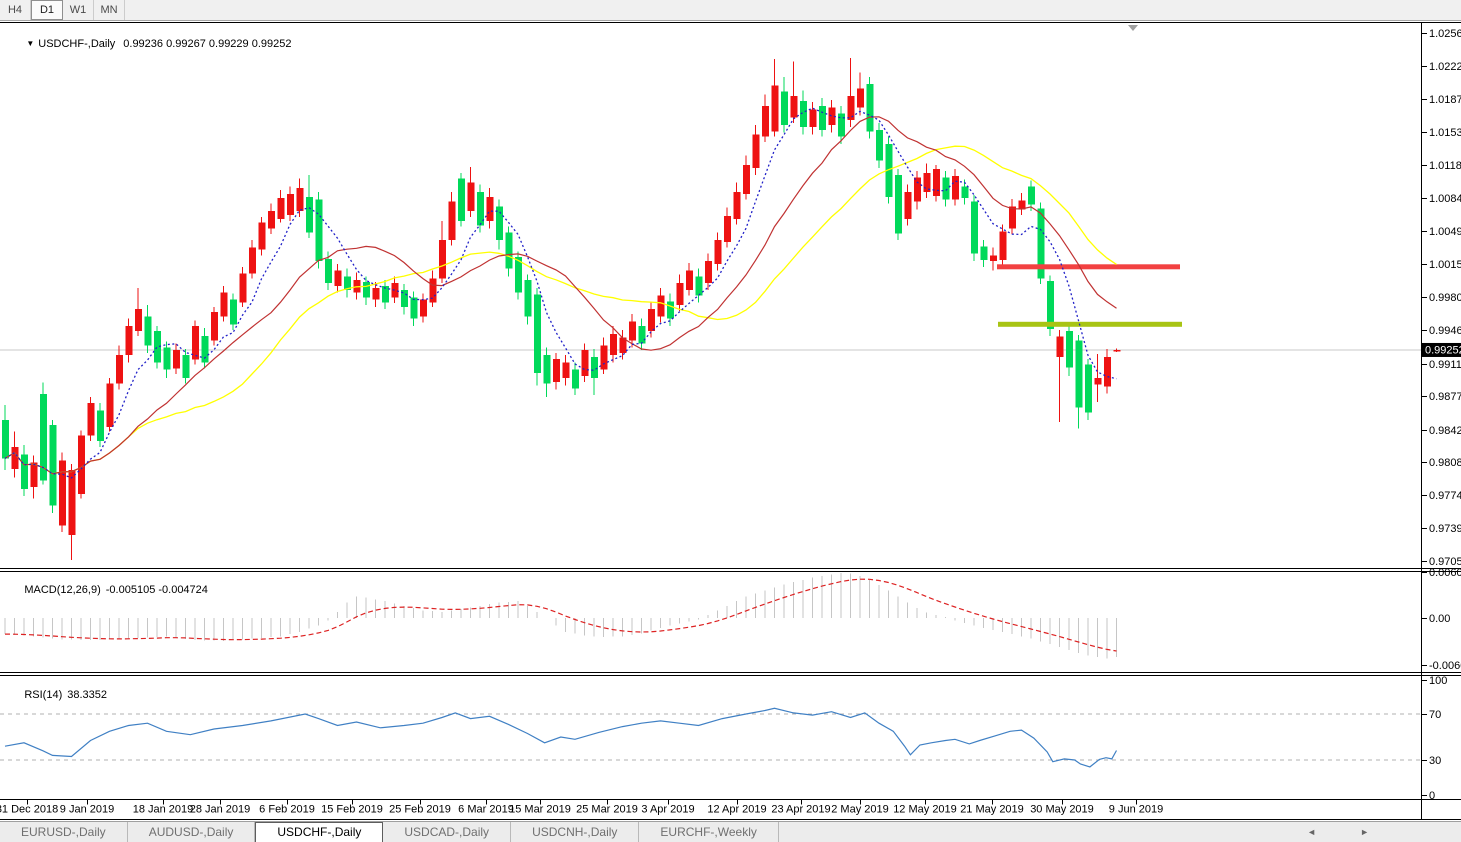  What do you see at coordinates (1062, 810) in the screenshot?
I see `date-axis-label: 30 May 2019` at bounding box center [1062, 810].